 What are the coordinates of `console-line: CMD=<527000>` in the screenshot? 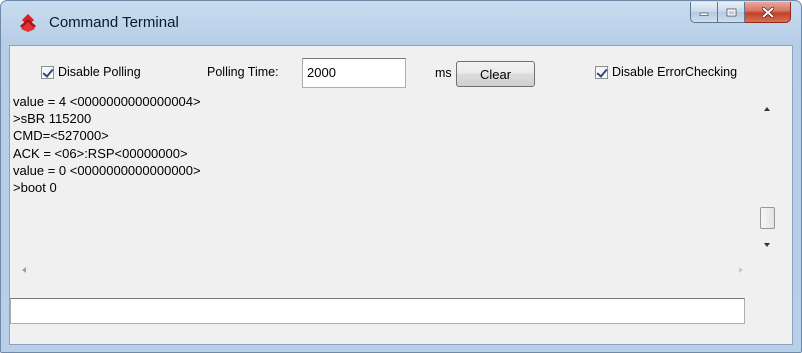 It's located at (61, 136).